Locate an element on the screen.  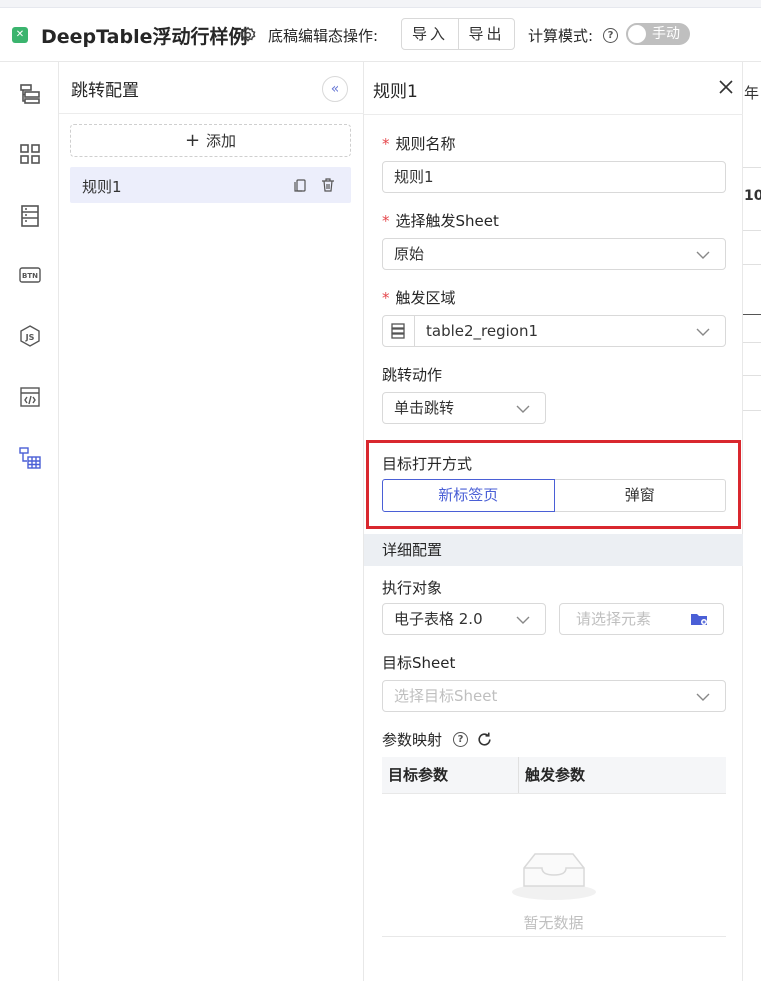
table-rows-icon is located at coordinates (30, 216).